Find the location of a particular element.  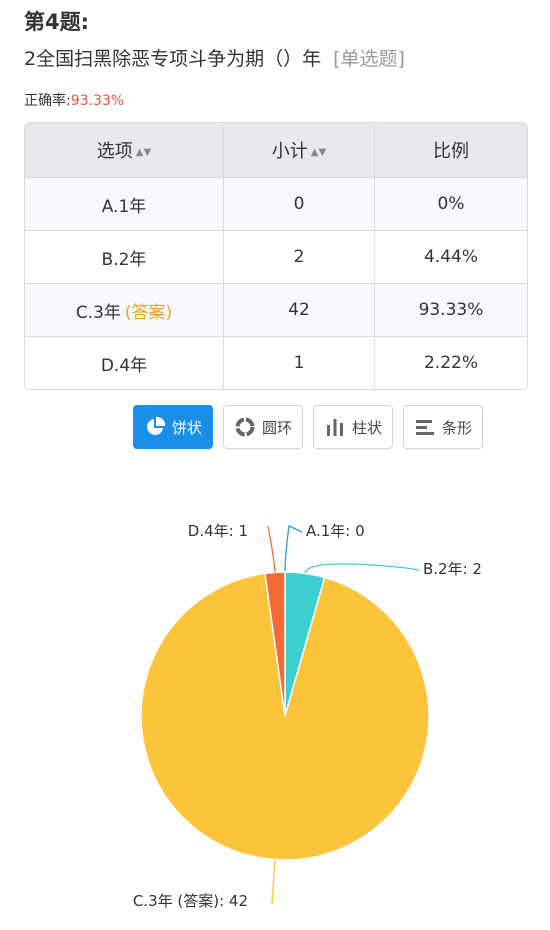

table-row: A.1年 0 0% is located at coordinates (276, 204).